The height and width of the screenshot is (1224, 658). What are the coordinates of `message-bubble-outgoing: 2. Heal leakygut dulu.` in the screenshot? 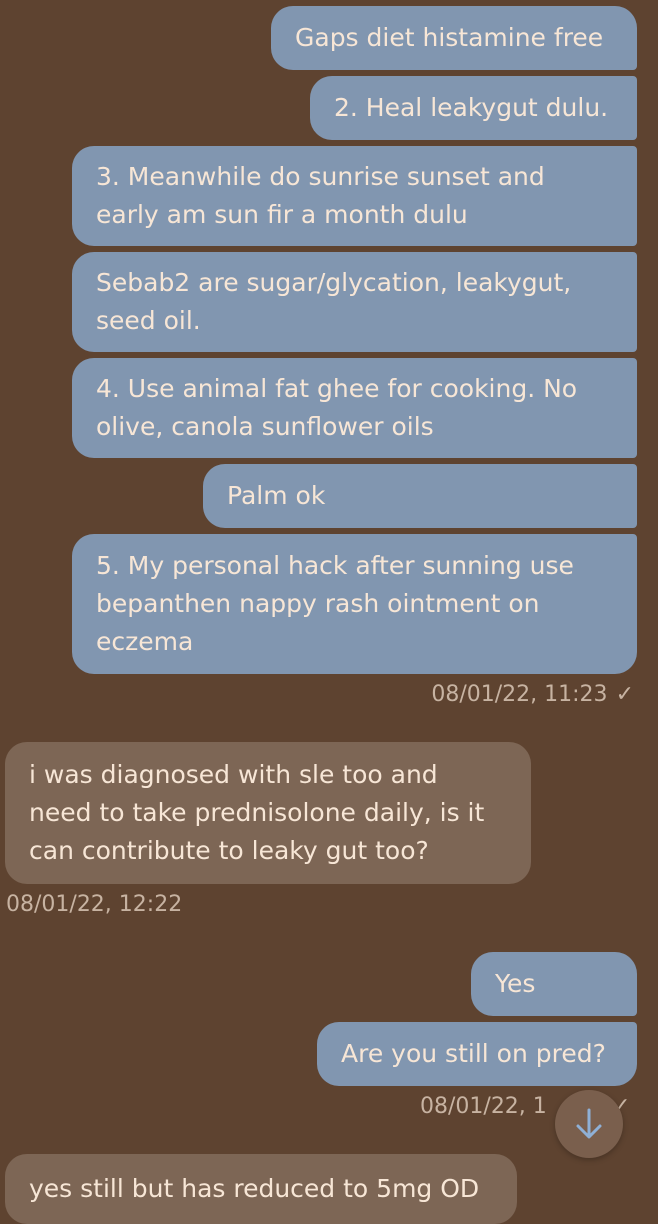 It's located at (473, 108).